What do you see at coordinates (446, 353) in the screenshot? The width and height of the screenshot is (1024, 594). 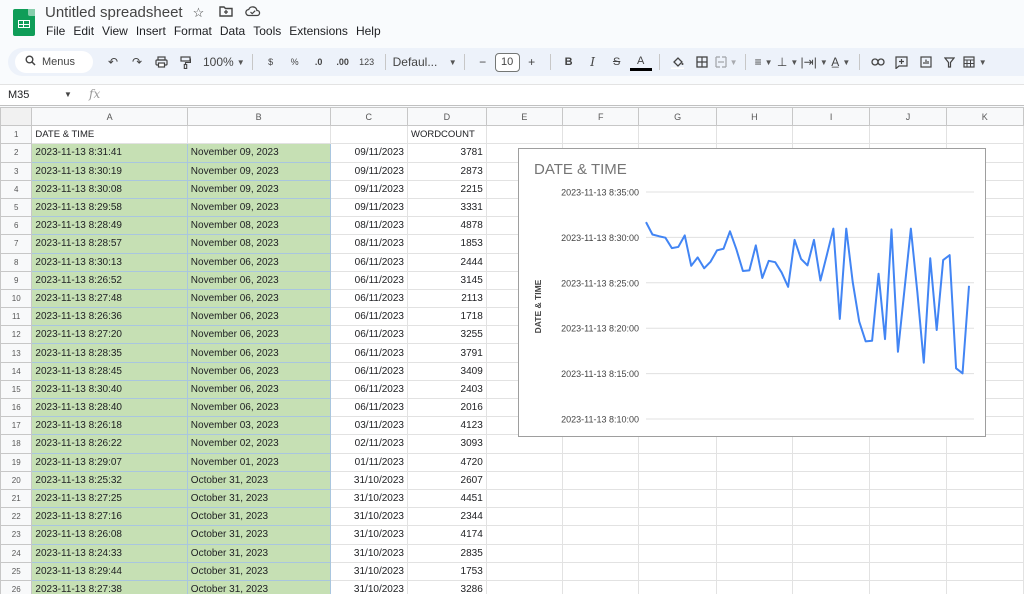 I see `cell-wordcount: 3791` at bounding box center [446, 353].